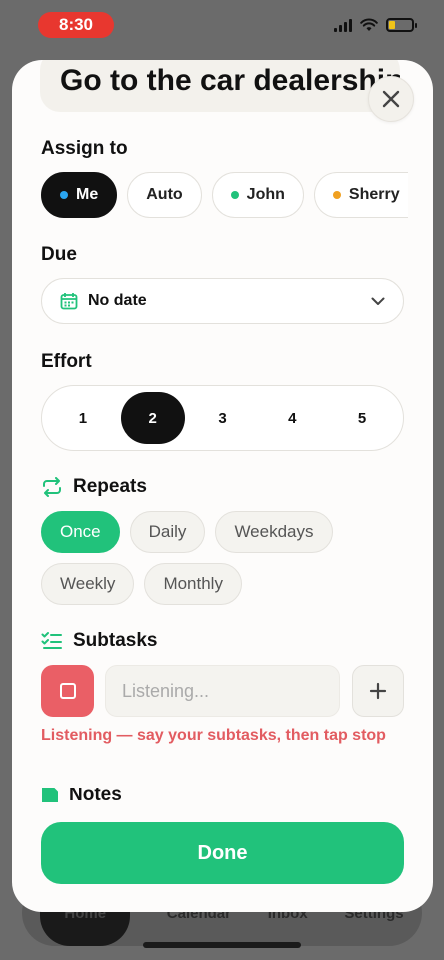 This screenshot has width=444, height=960. What do you see at coordinates (152, 418) in the screenshot?
I see `effort-option-2: 2` at bounding box center [152, 418].